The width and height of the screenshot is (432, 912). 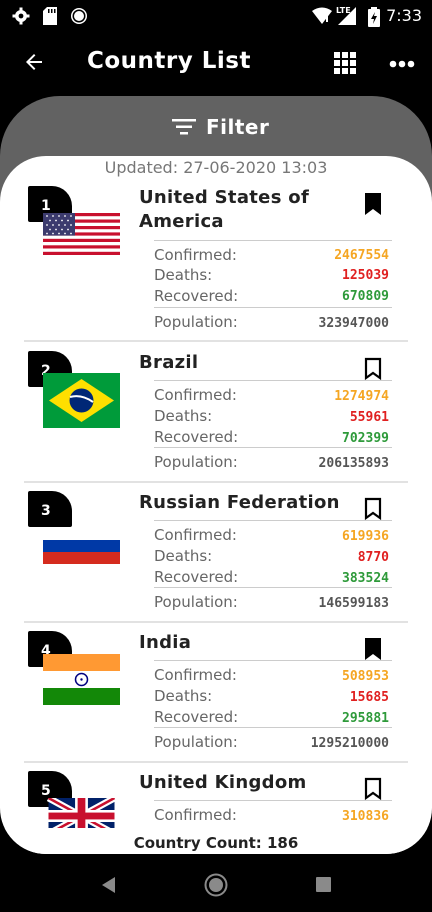 What do you see at coordinates (50, 509) in the screenshot?
I see `rank-badge: 3` at bounding box center [50, 509].